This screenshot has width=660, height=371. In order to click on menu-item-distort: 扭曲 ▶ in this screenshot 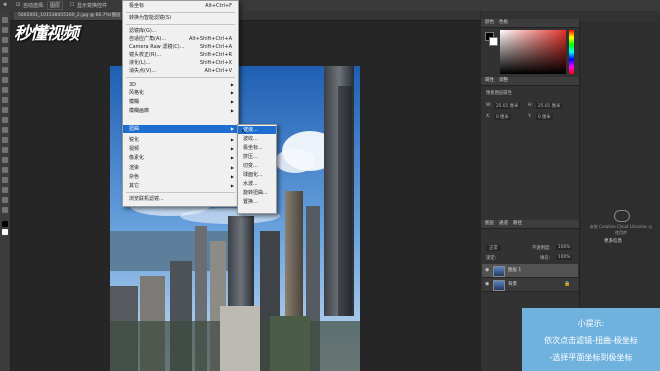, I will do `click(180, 129)`.